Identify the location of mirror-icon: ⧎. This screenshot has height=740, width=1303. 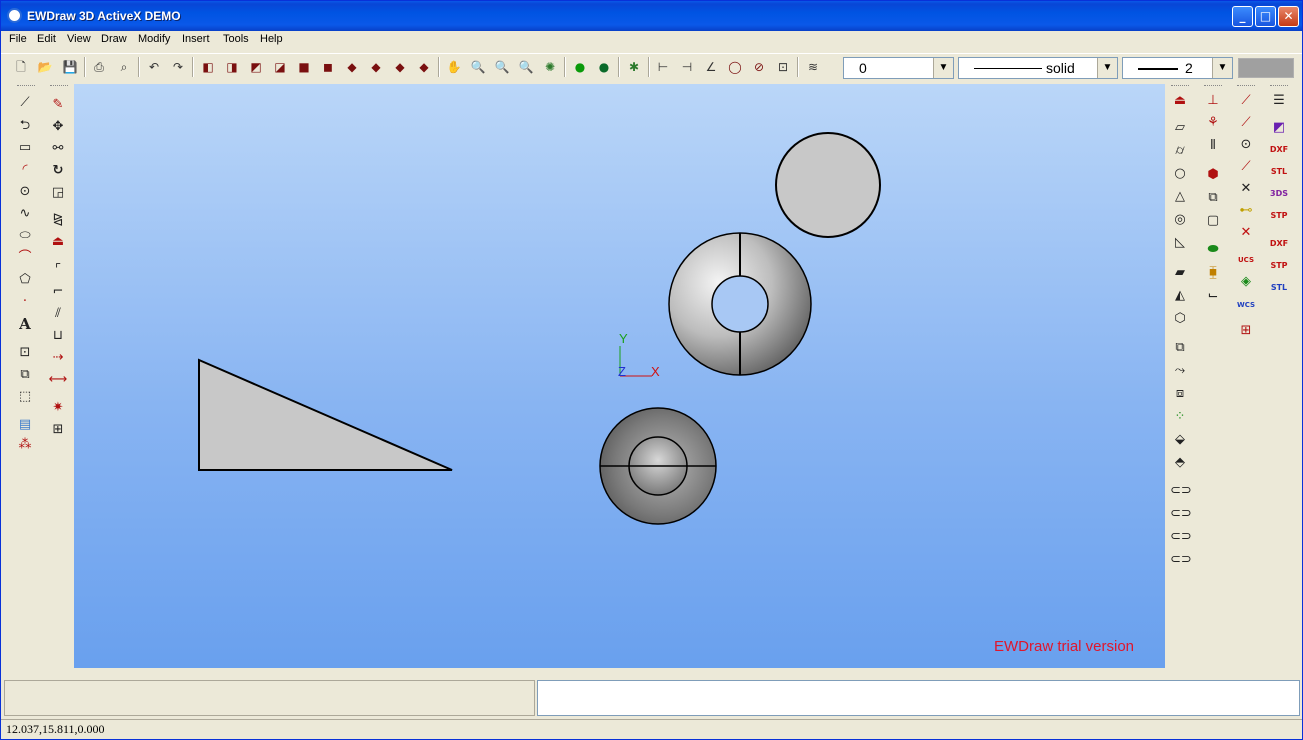
(58, 220).